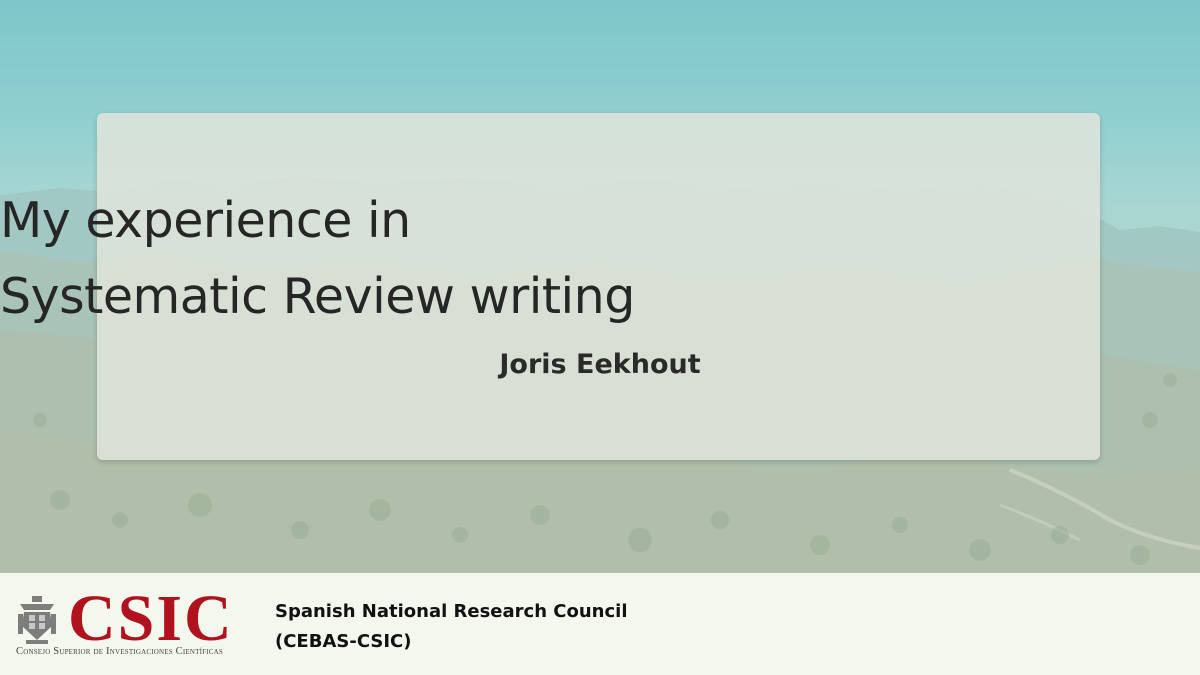  Describe the element at coordinates (205, 220) in the screenshot. I see `slide-title-line-1: My experience in` at that location.